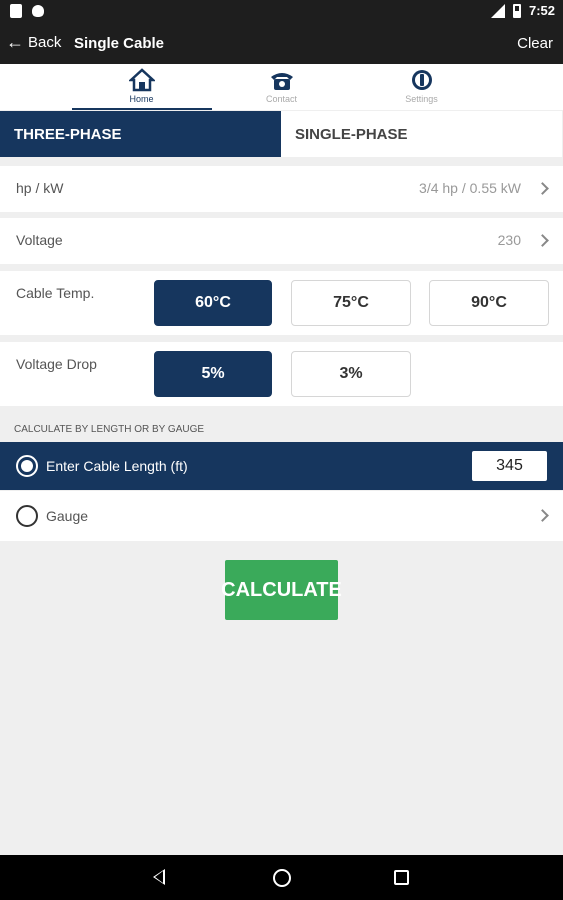 The image size is (563, 900). What do you see at coordinates (39, 240) in the screenshot?
I see `voltage-label: Voltage` at bounding box center [39, 240].